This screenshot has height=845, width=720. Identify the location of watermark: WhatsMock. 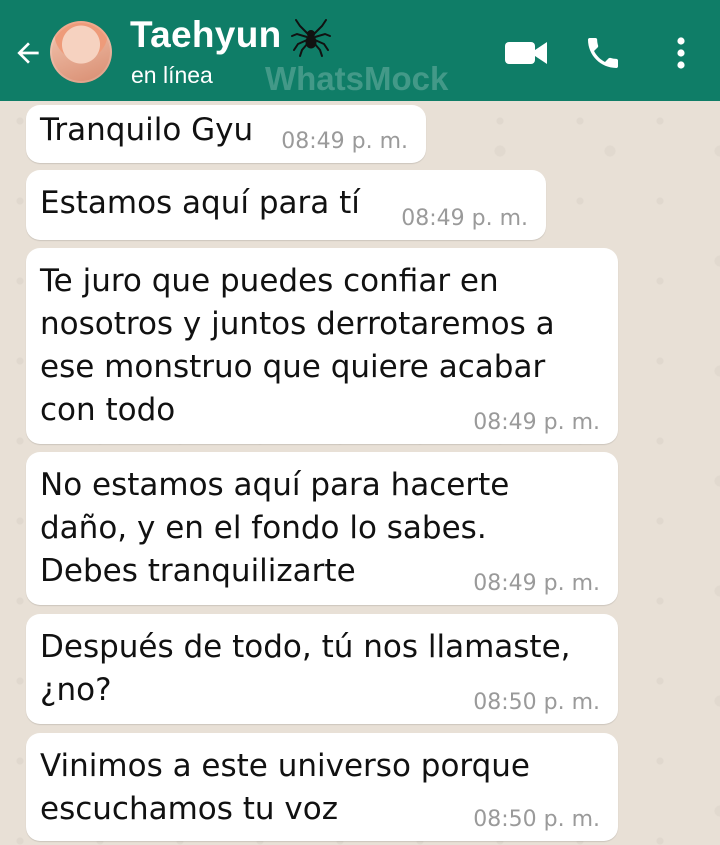
(357, 78).